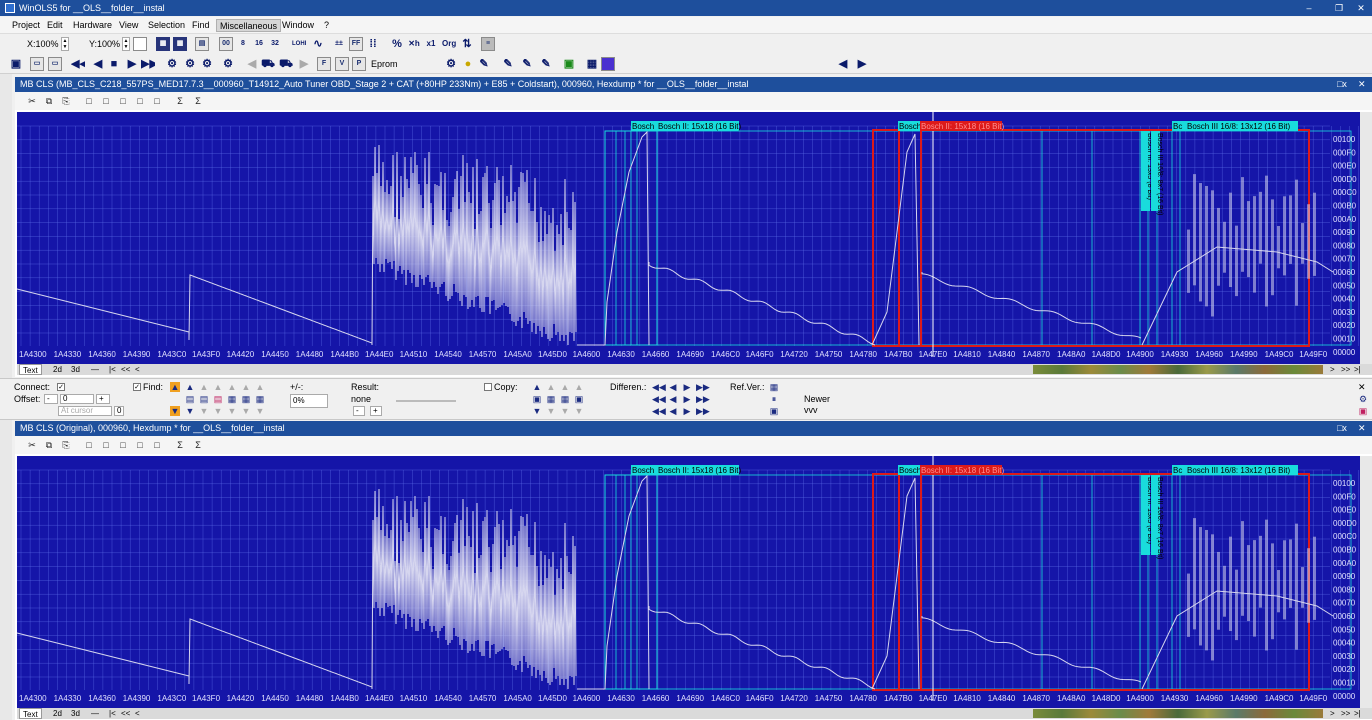 This screenshot has height=720, width=1372. What do you see at coordinates (103, 399) in the screenshot?
I see `offset-plus-button: +` at bounding box center [103, 399].